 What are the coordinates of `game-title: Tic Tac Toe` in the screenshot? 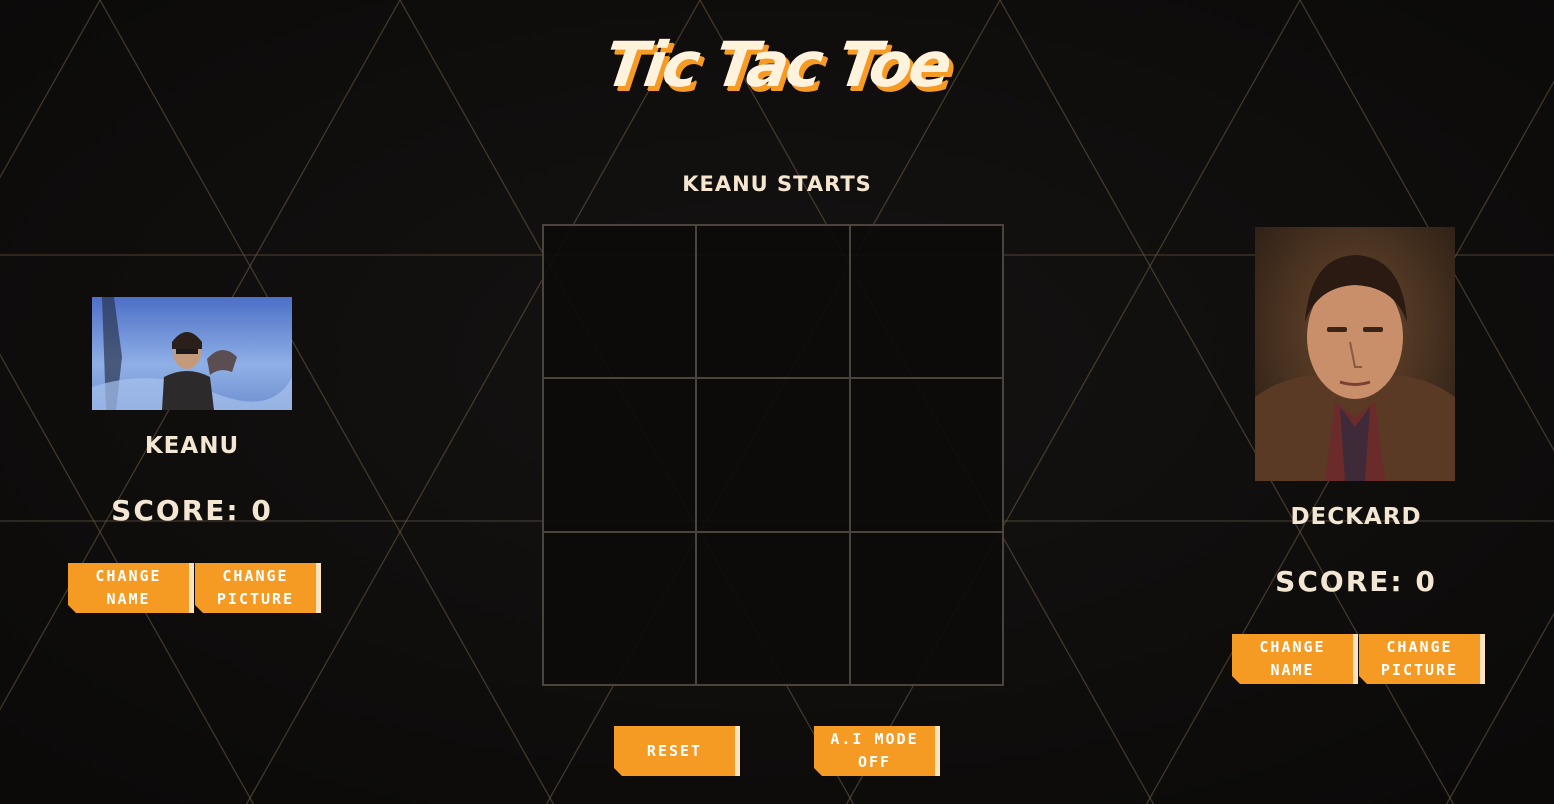 It's located at (777, 64).